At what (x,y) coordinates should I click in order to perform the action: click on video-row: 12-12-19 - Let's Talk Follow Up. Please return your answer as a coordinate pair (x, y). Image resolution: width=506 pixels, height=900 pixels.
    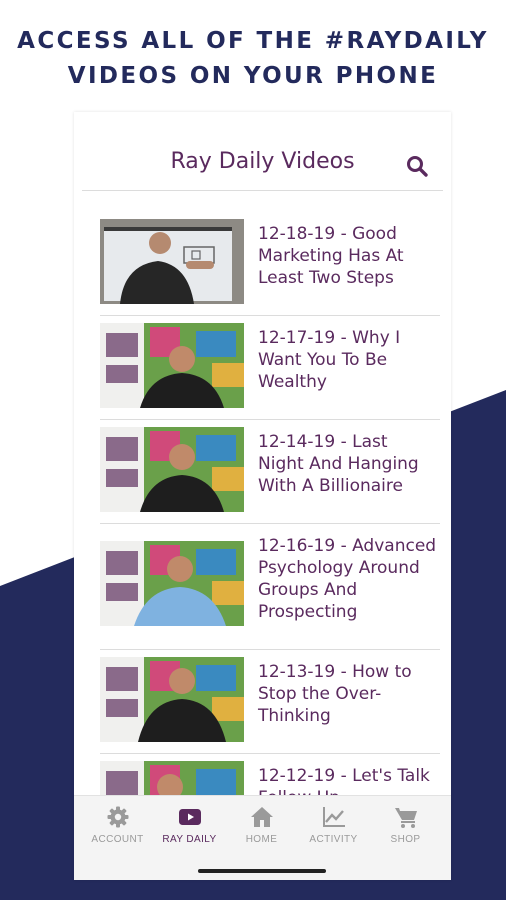
    Looking at the image, I should click on (270, 779).